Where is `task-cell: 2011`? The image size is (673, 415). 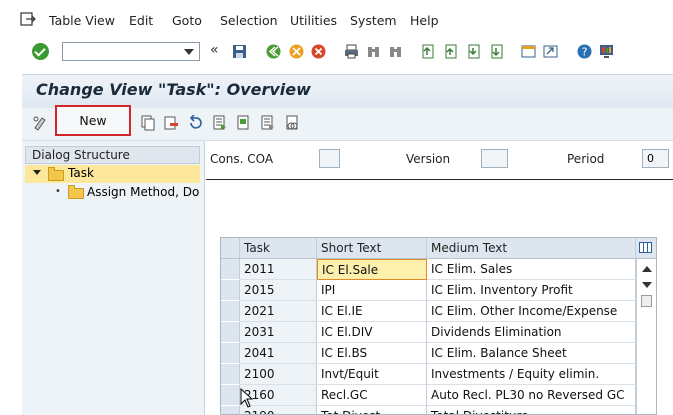
task-cell: 2011 is located at coordinates (278, 269).